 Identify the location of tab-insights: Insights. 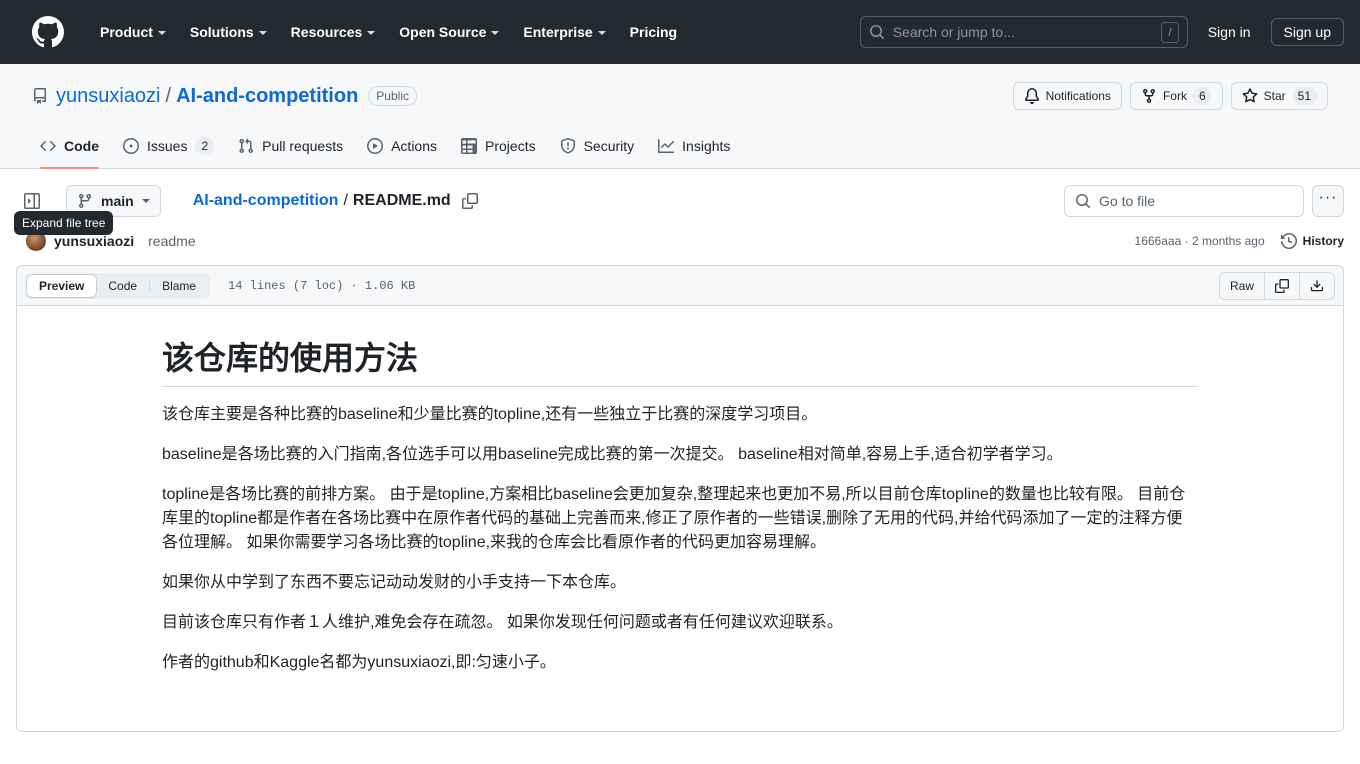
(694, 146).